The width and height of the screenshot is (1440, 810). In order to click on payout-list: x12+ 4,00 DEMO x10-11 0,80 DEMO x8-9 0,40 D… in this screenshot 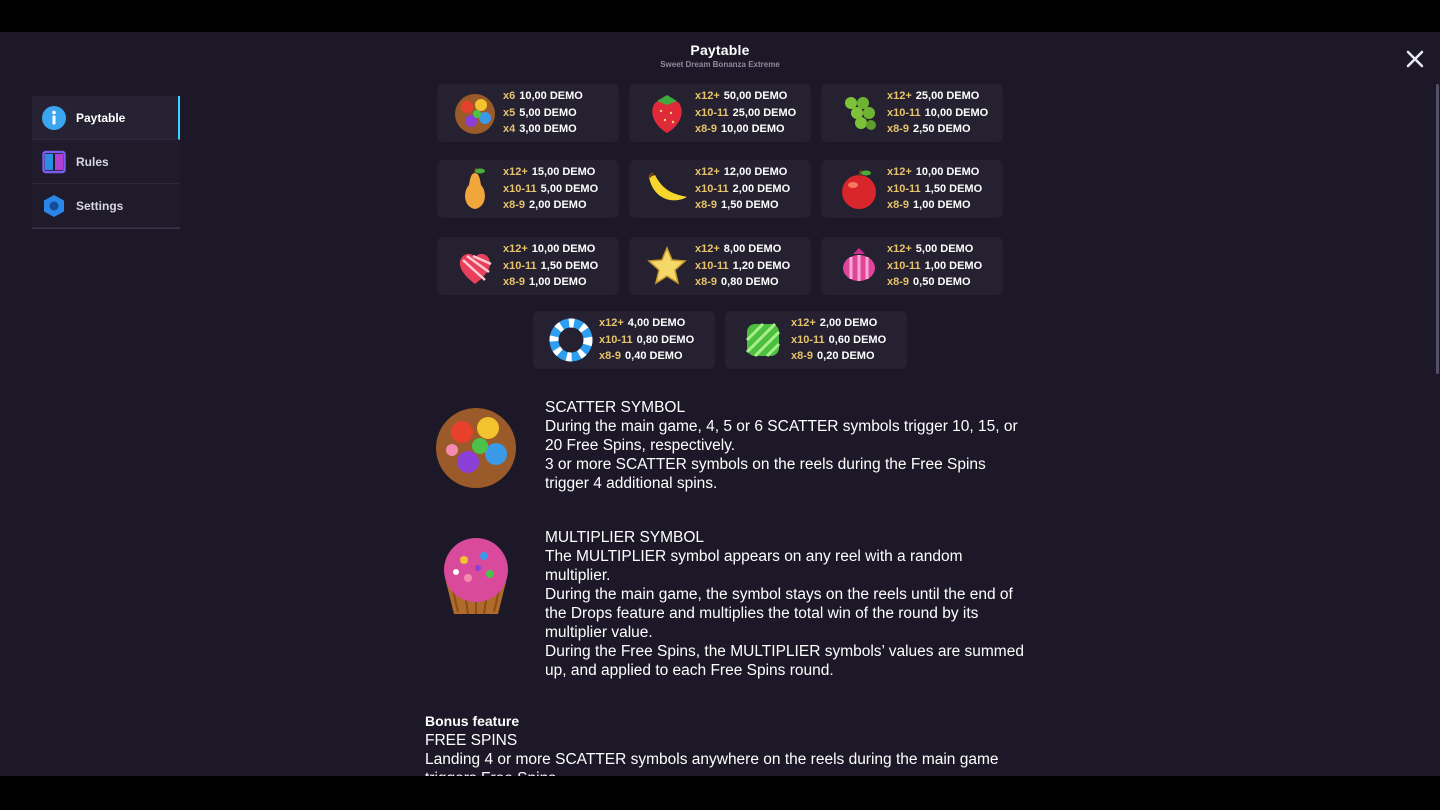, I will do `click(647, 340)`.